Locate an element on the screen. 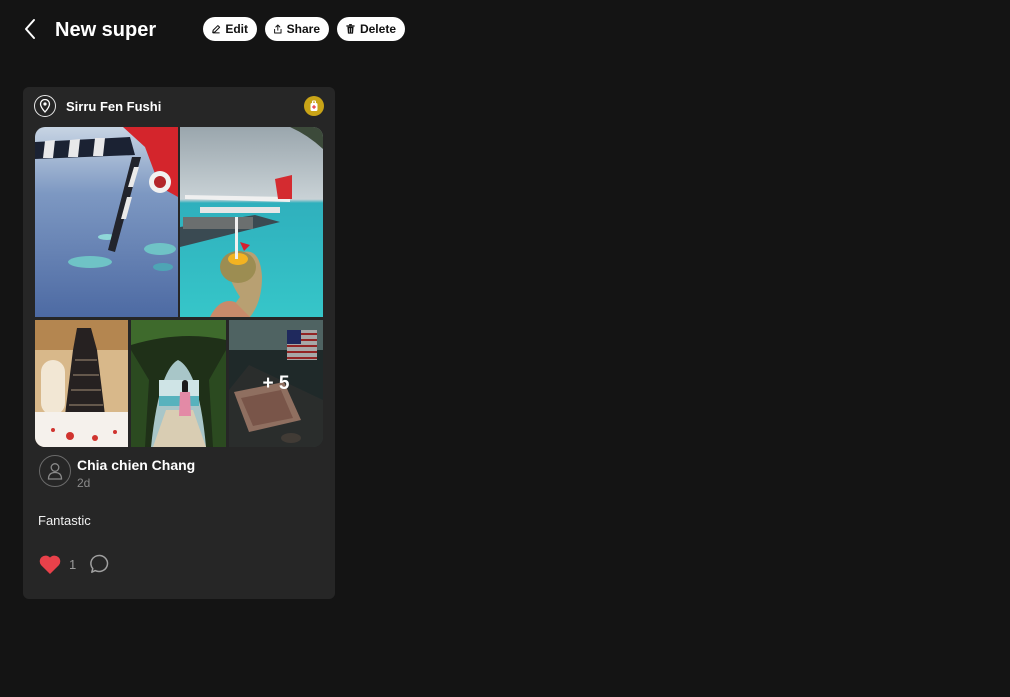 The height and width of the screenshot is (697, 1010). more-photos-overlay: + 5 is located at coordinates (276, 383).